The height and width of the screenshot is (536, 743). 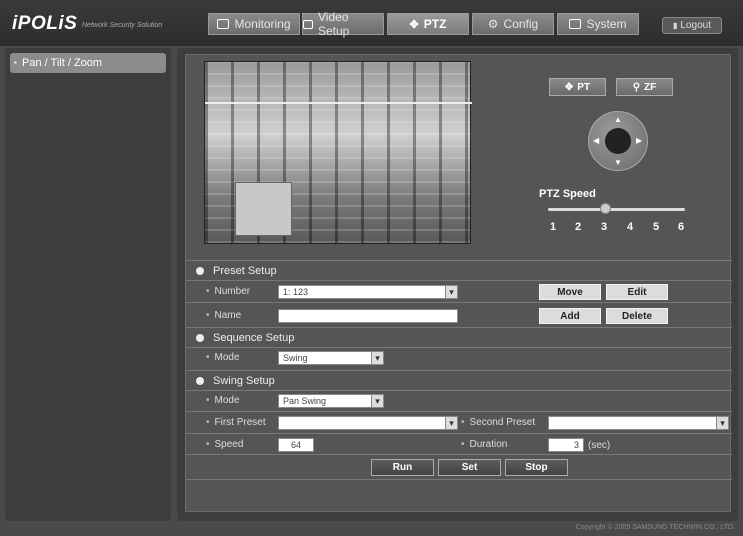 I want to click on pt-button: ✥ PT, so click(x=577, y=87).